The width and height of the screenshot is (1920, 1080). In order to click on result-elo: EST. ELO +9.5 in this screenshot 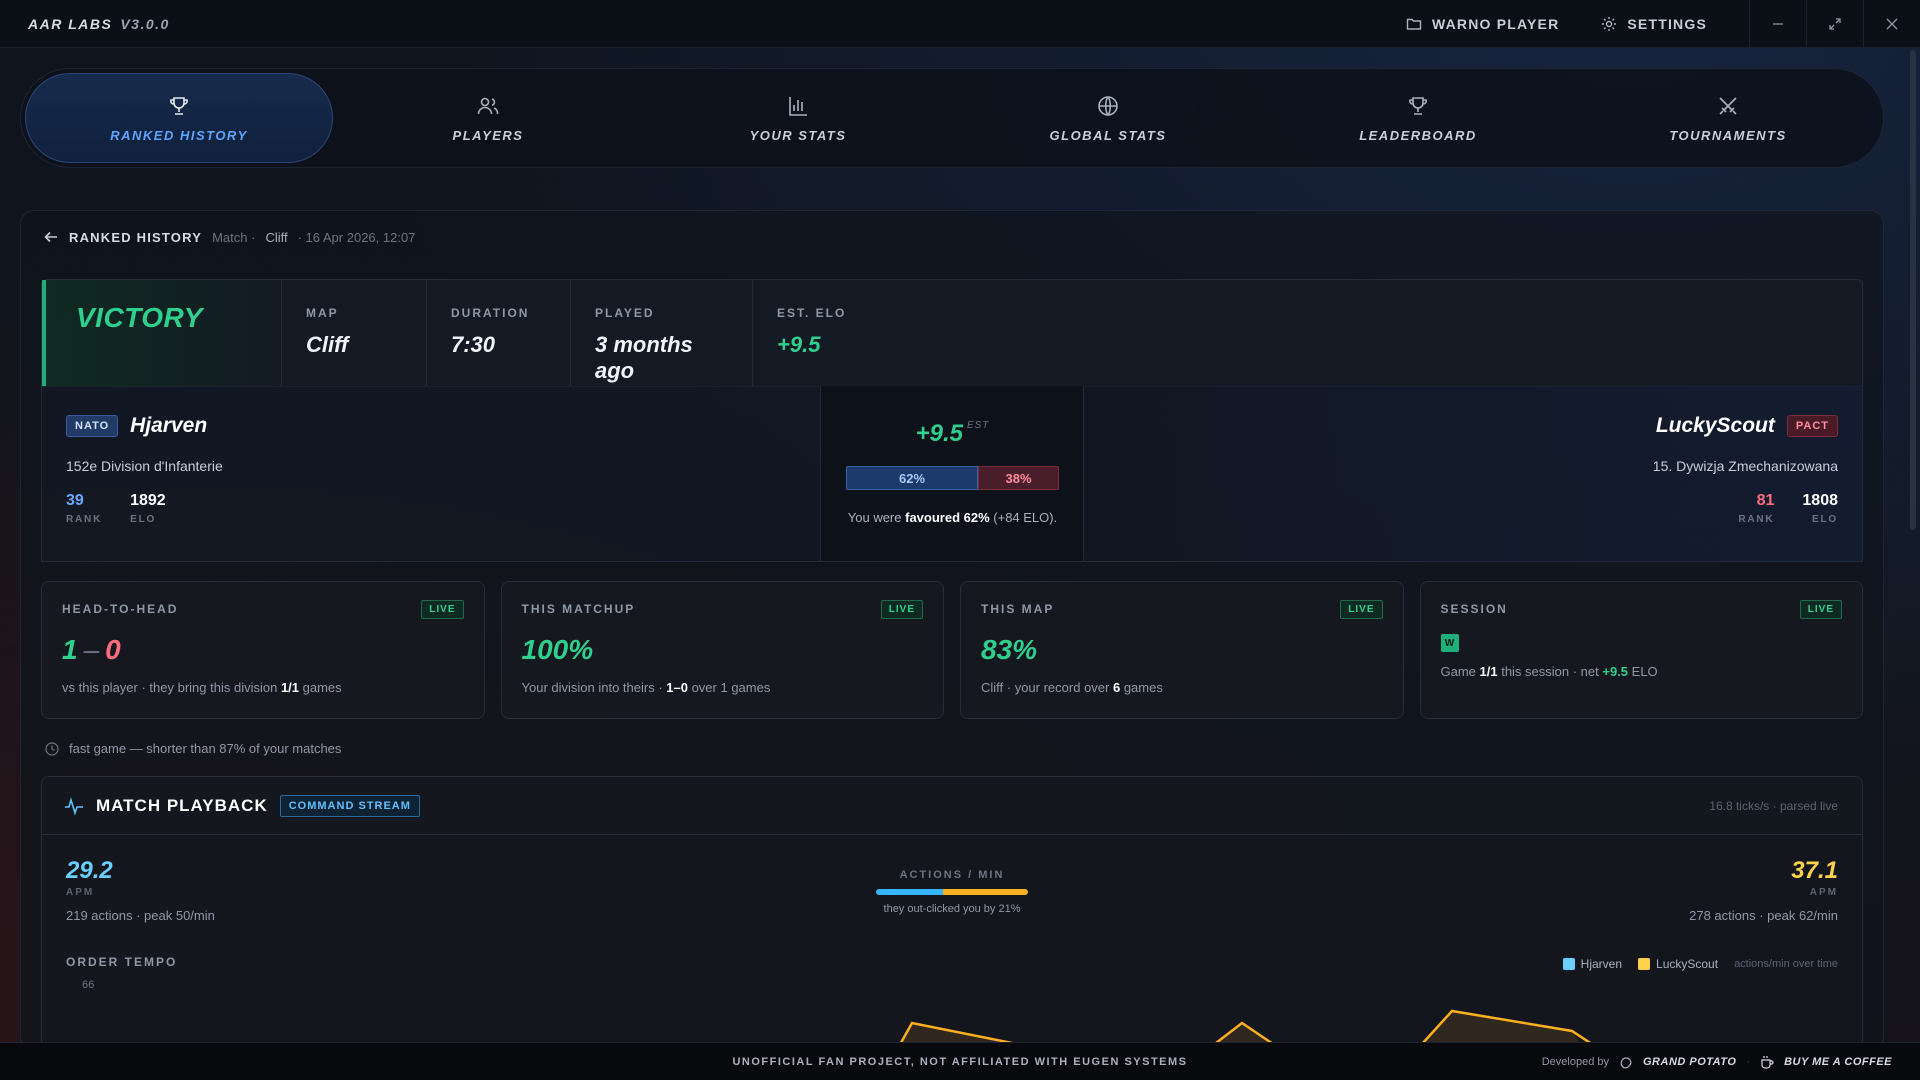, I will do `click(811, 333)`.